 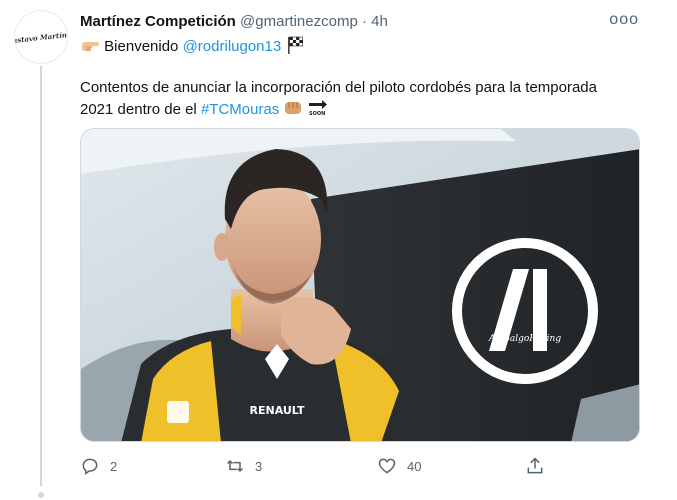 I want to click on retweet-button: 3, so click(x=243, y=466).